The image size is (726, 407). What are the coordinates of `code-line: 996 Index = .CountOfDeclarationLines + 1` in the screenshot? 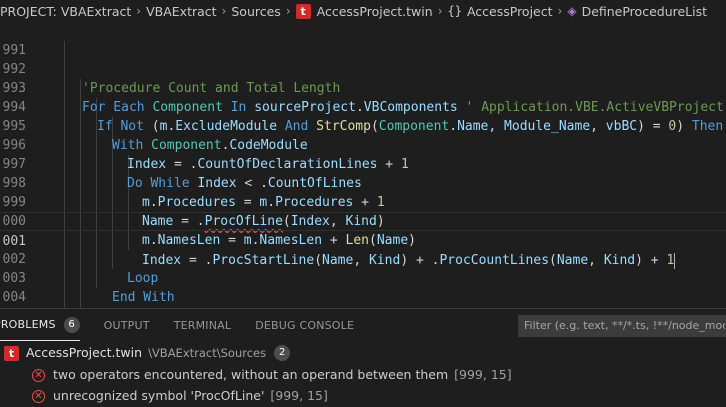 It's located at (363, 144).